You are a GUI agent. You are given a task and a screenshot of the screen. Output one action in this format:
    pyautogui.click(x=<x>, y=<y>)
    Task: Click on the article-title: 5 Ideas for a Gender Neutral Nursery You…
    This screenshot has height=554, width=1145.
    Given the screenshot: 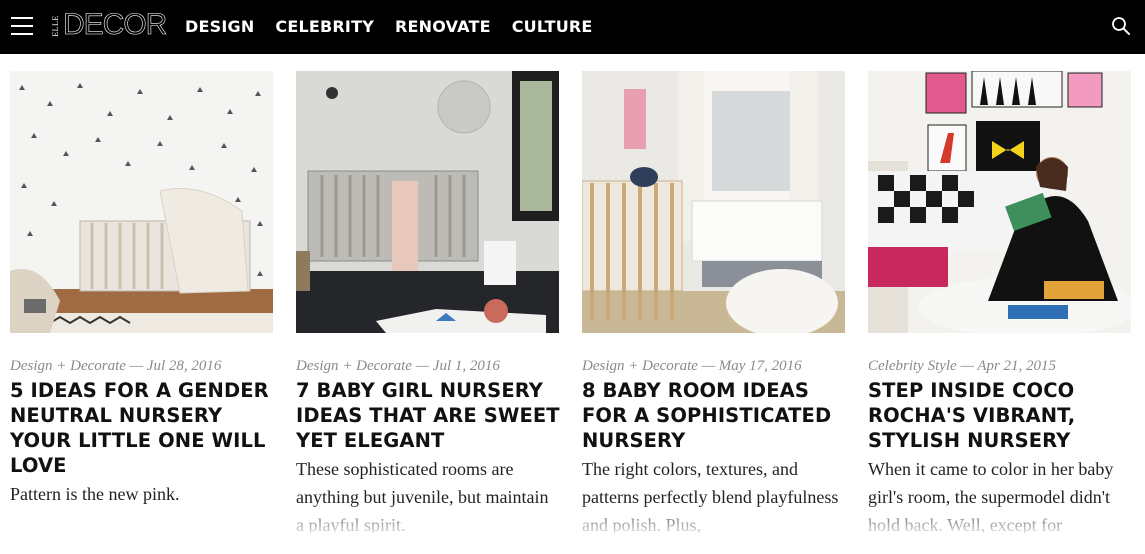 What is the action you would take?
    pyautogui.click(x=146, y=428)
    